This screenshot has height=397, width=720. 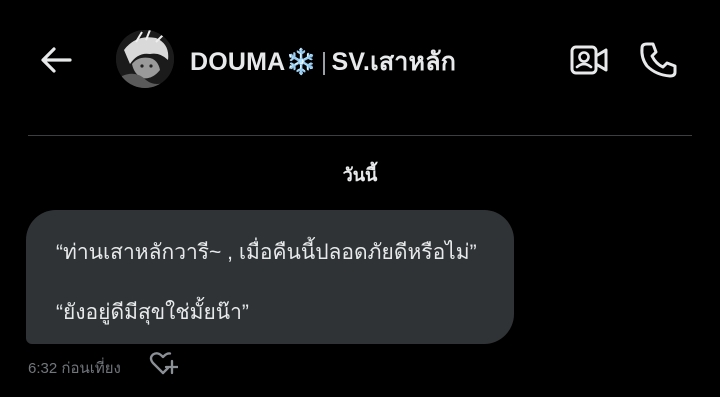 I want to click on video-camera-icon, so click(x=589, y=60).